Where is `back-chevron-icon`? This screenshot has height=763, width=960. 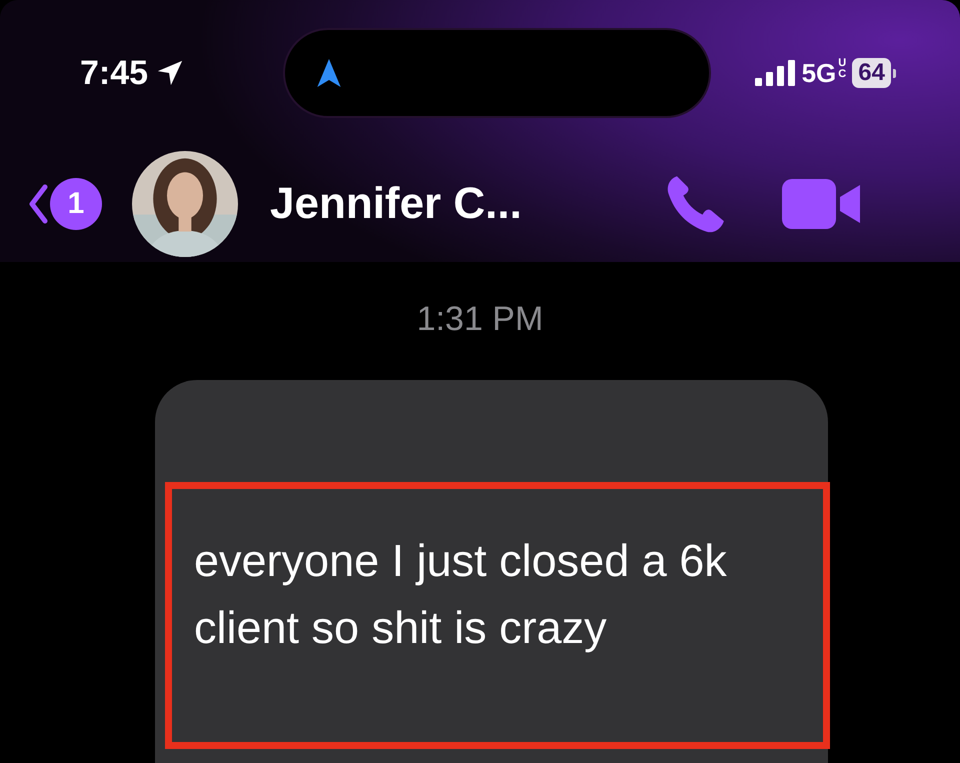 back-chevron-icon is located at coordinates (38, 204).